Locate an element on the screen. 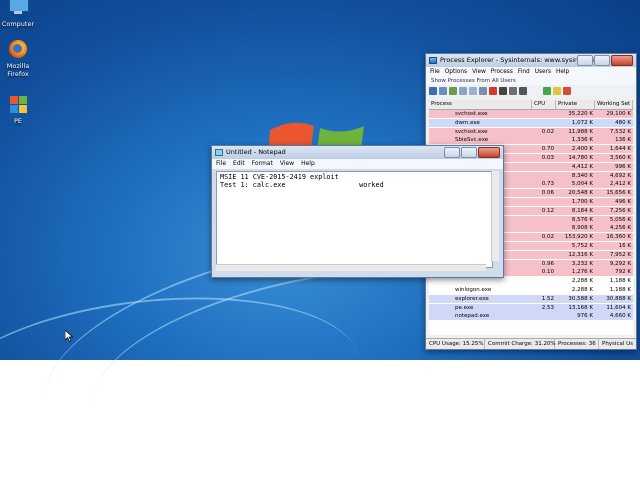  process-row: dwm.exe 1,072 K 480 K is located at coordinates (531, 122).